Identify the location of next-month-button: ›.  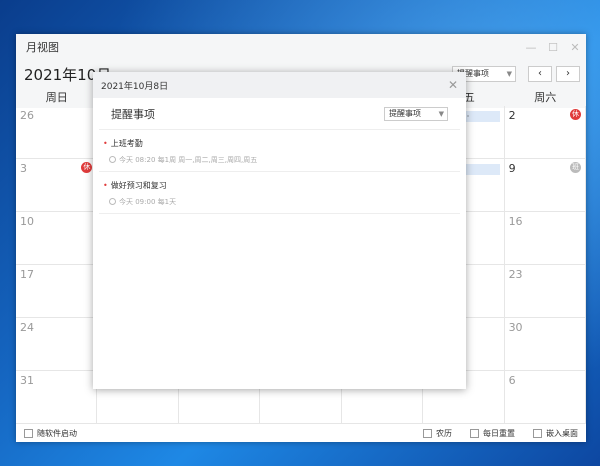
(568, 74).